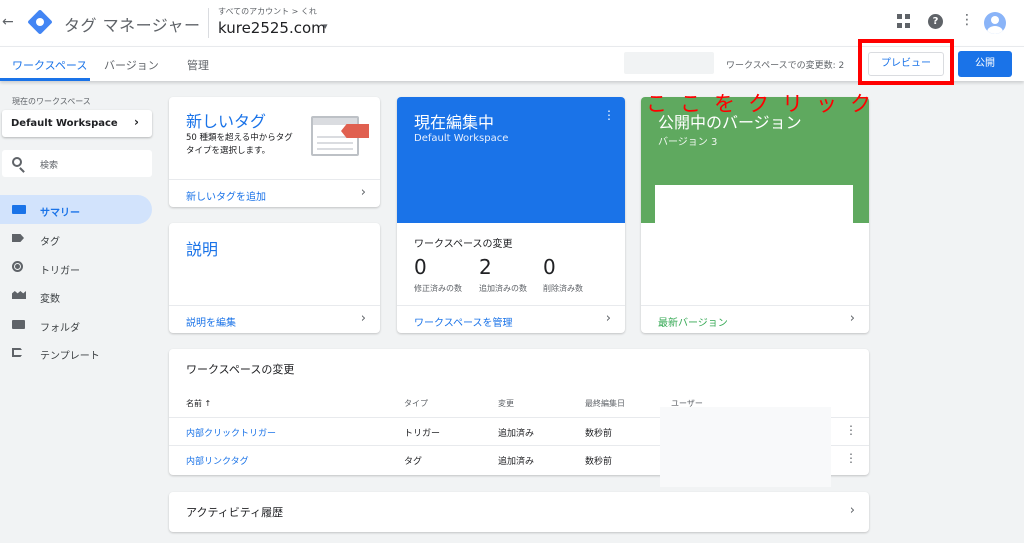 This screenshot has height=543, width=1024. What do you see at coordinates (438, 288) in the screenshot?
I see `modified-label: 修正済みの数` at bounding box center [438, 288].